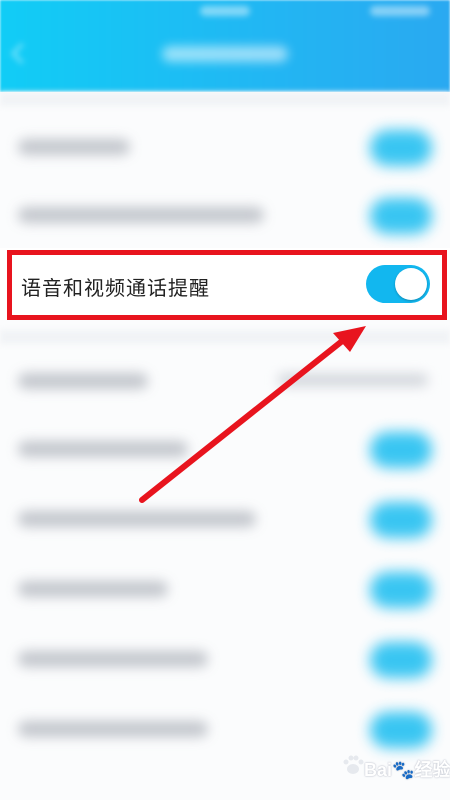  I want to click on watermark-text: Bai🐾经验, so click(407, 770).